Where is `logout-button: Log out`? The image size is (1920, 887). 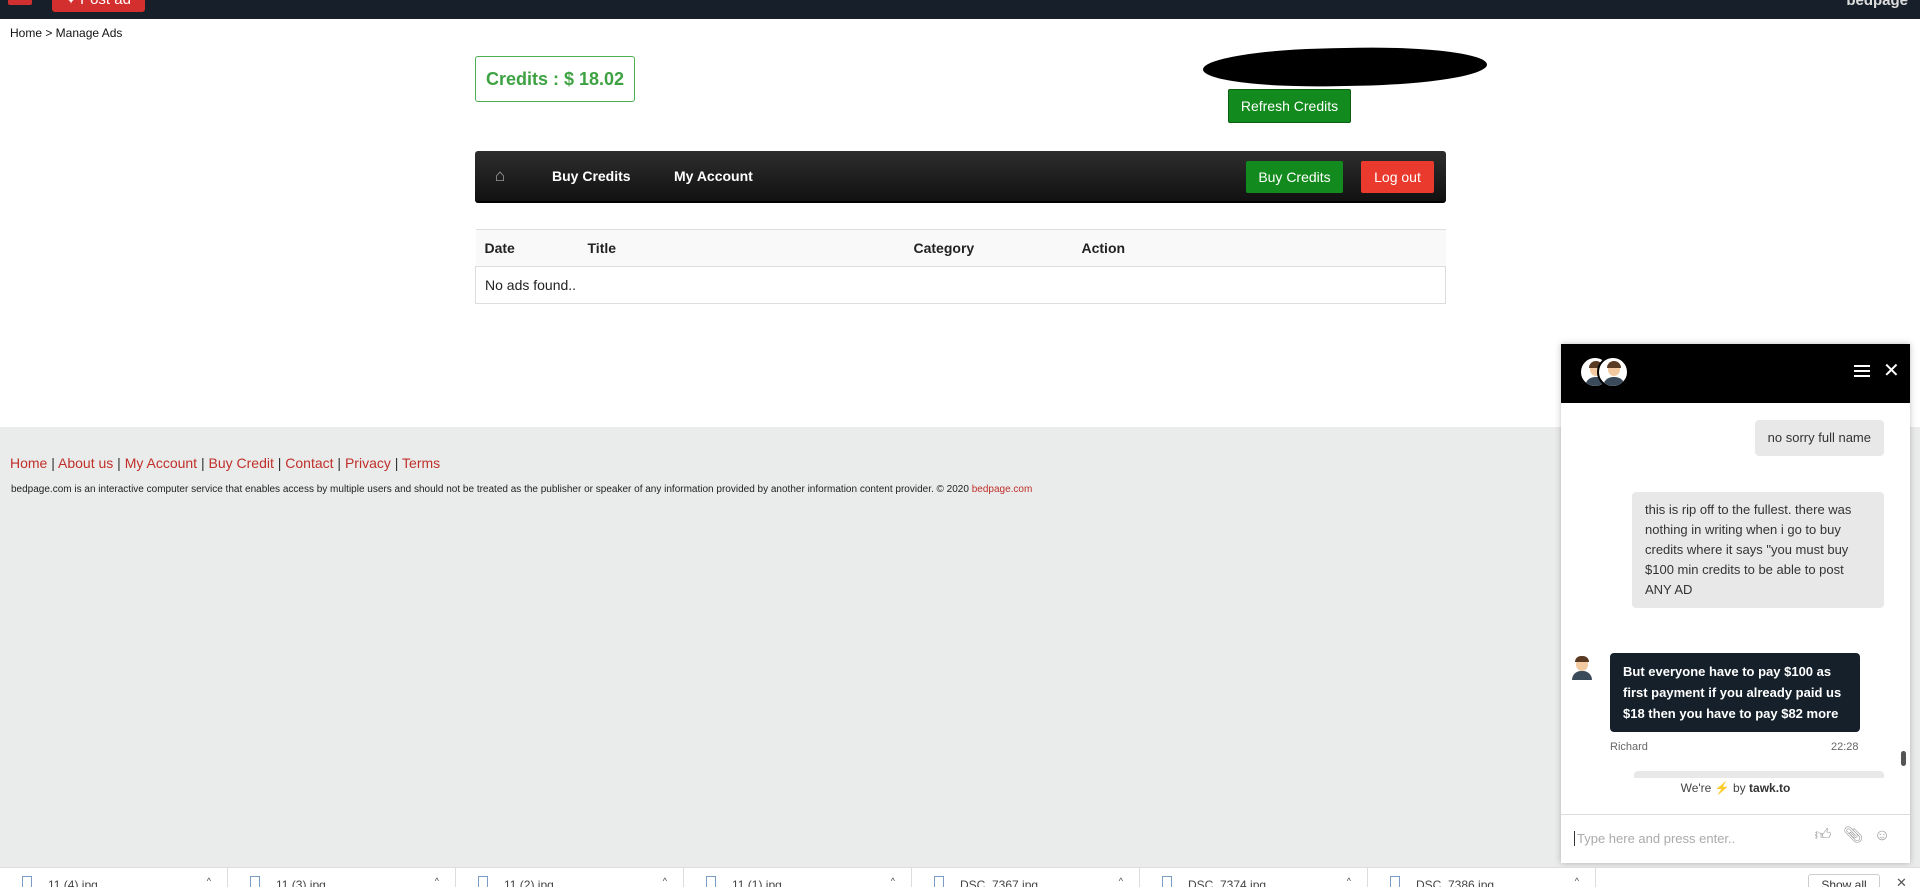 logout-button: Log out is located at coordinates (1397, 177).